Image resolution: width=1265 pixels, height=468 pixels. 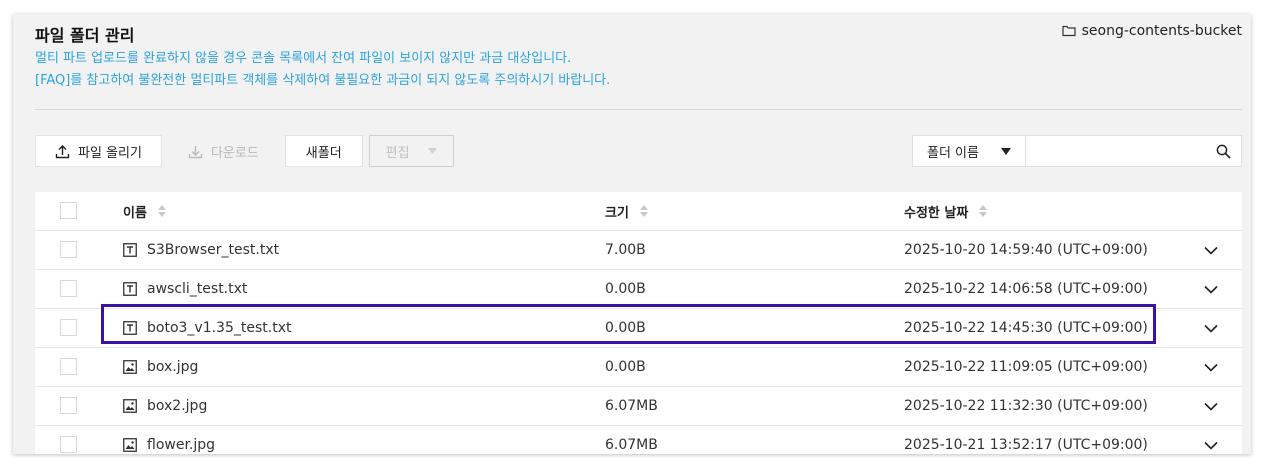 I want to click on page-title: 파일 폴더 관리, so click(x=85, y=35).